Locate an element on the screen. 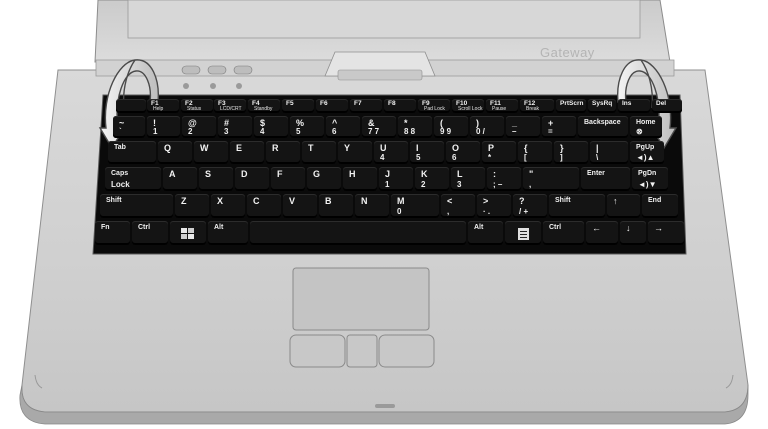 The image size is (768, 429). key-quote: ", is located at coordinates (551, 179).